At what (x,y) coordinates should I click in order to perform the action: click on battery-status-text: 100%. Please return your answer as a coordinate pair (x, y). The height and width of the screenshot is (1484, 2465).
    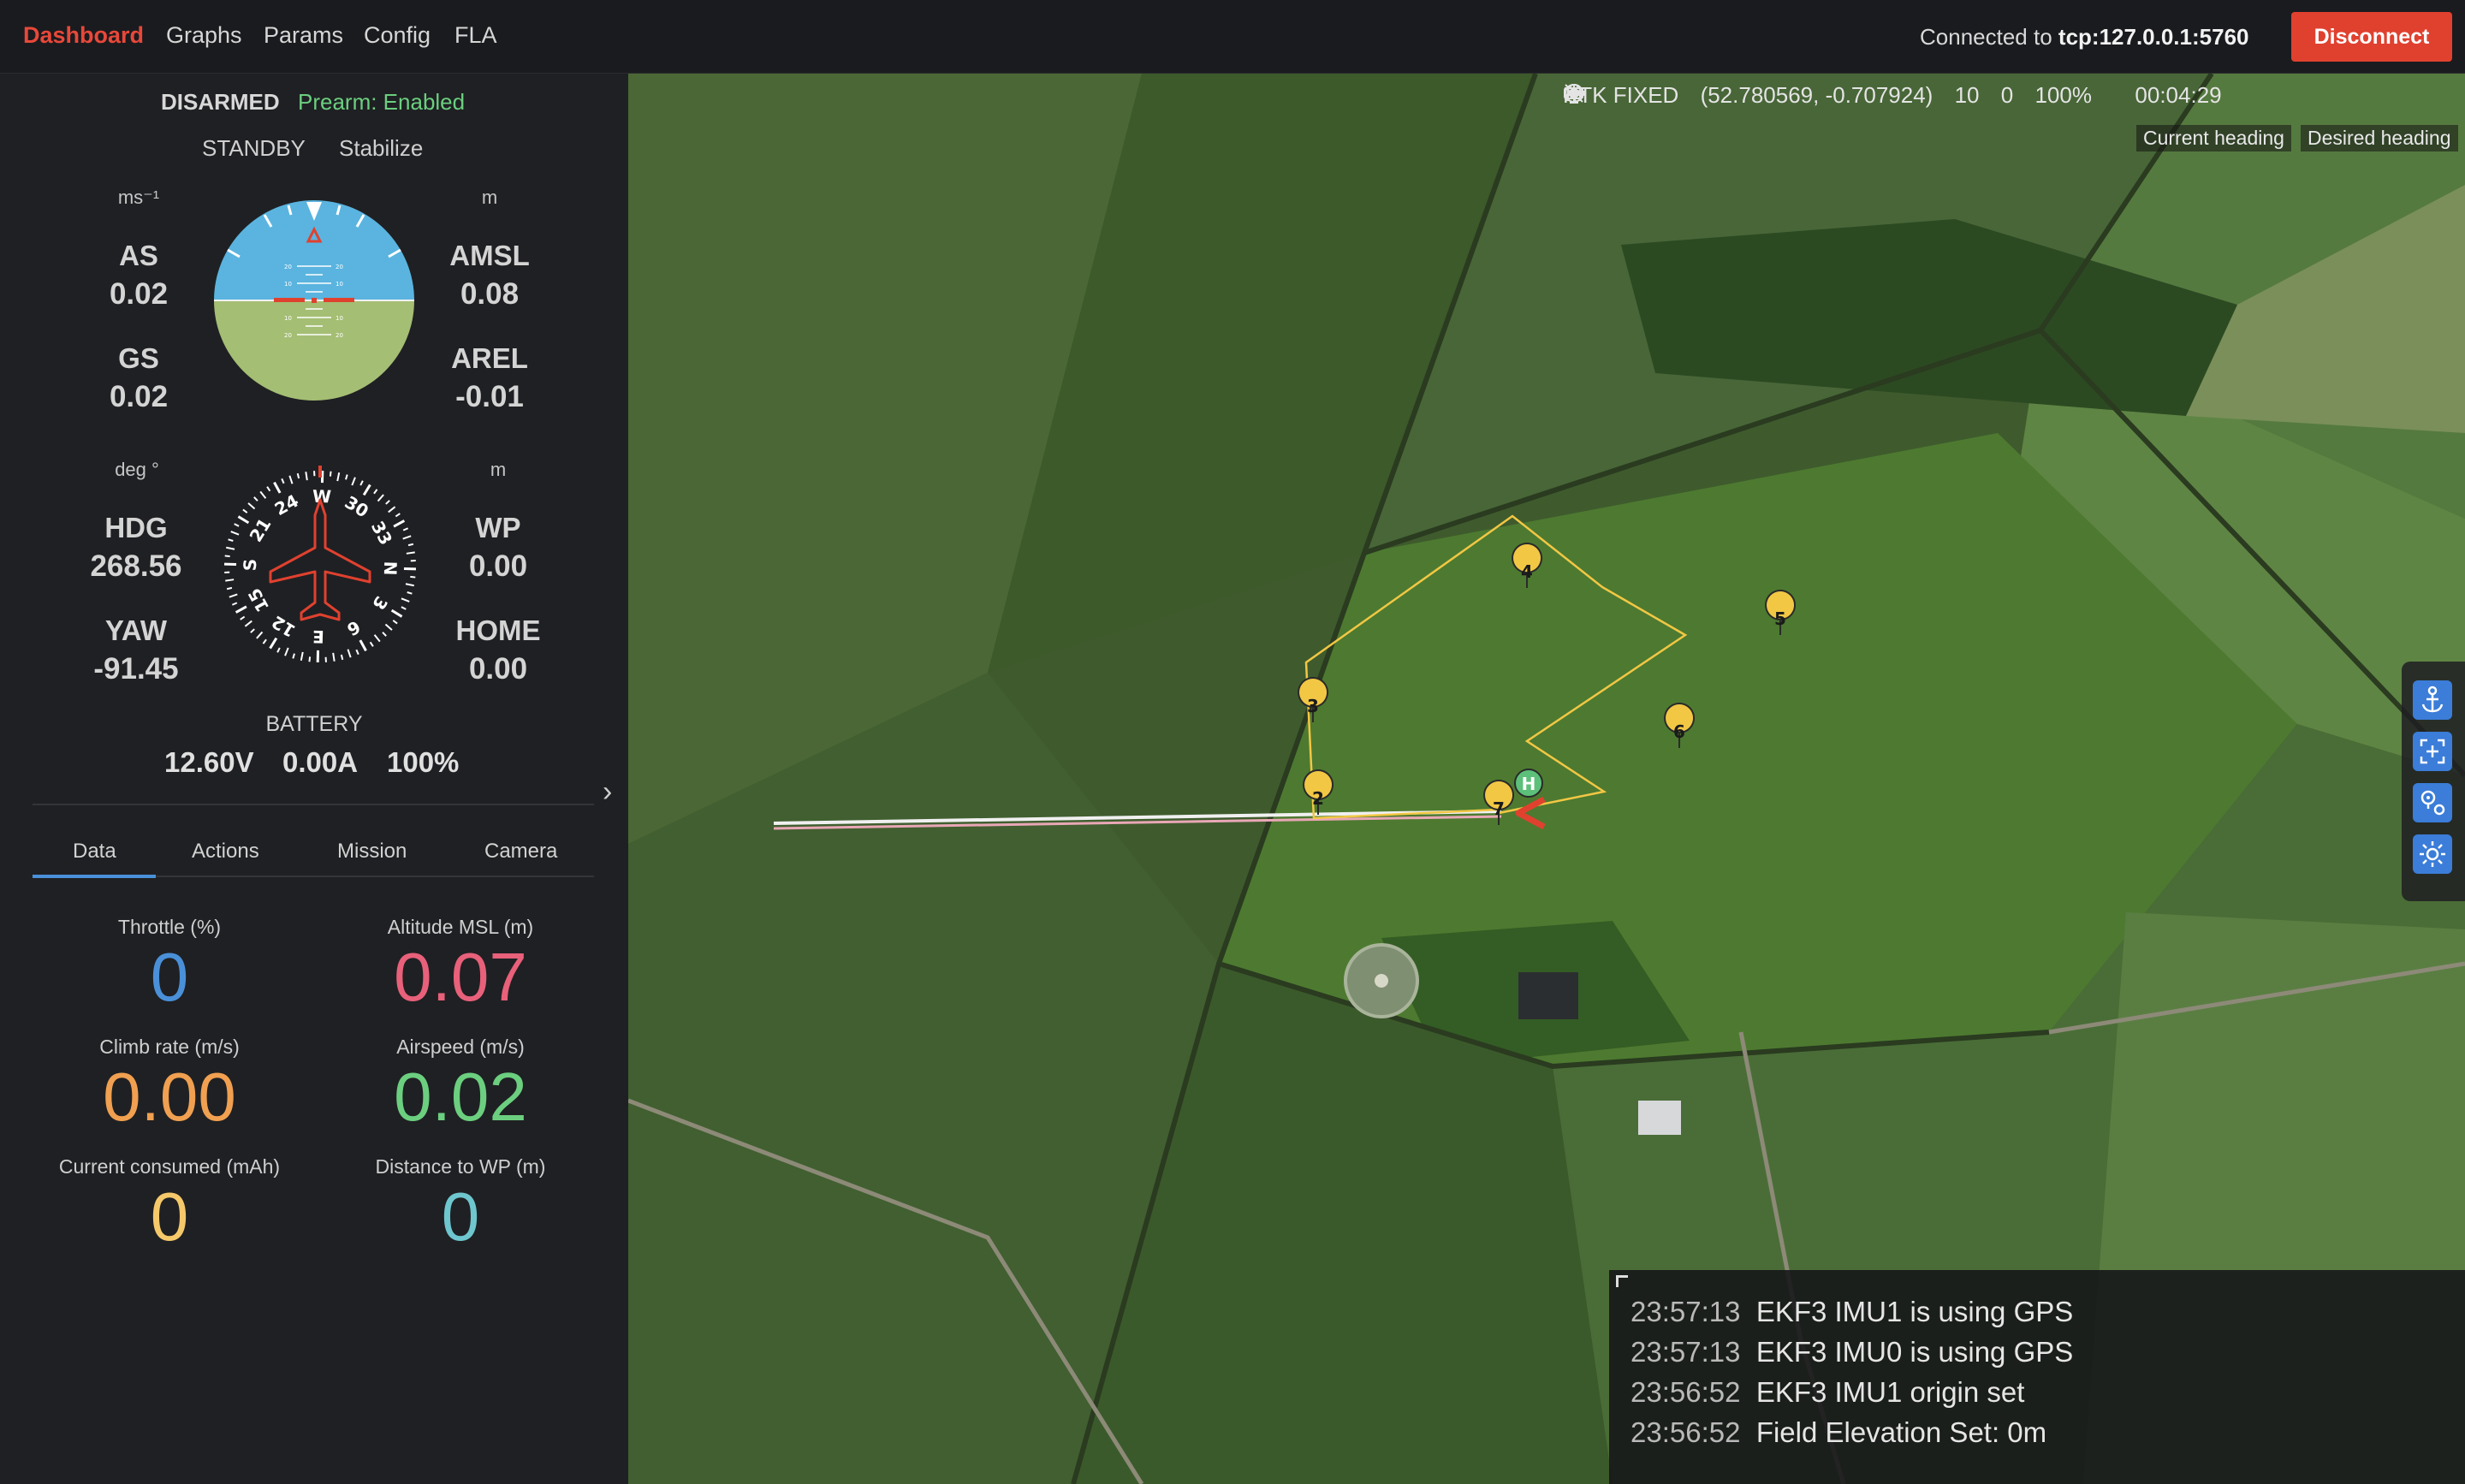
    Looking at the image, I should click on (2063, 95).